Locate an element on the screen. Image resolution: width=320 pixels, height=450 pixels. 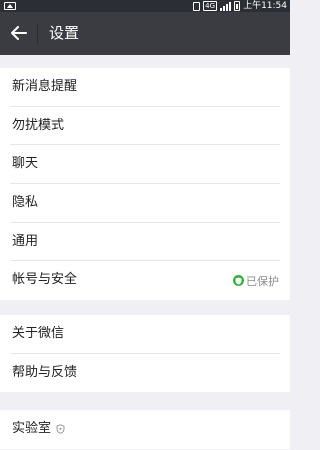
status-time: 上午11:54 is located at coordinates (265, 6).